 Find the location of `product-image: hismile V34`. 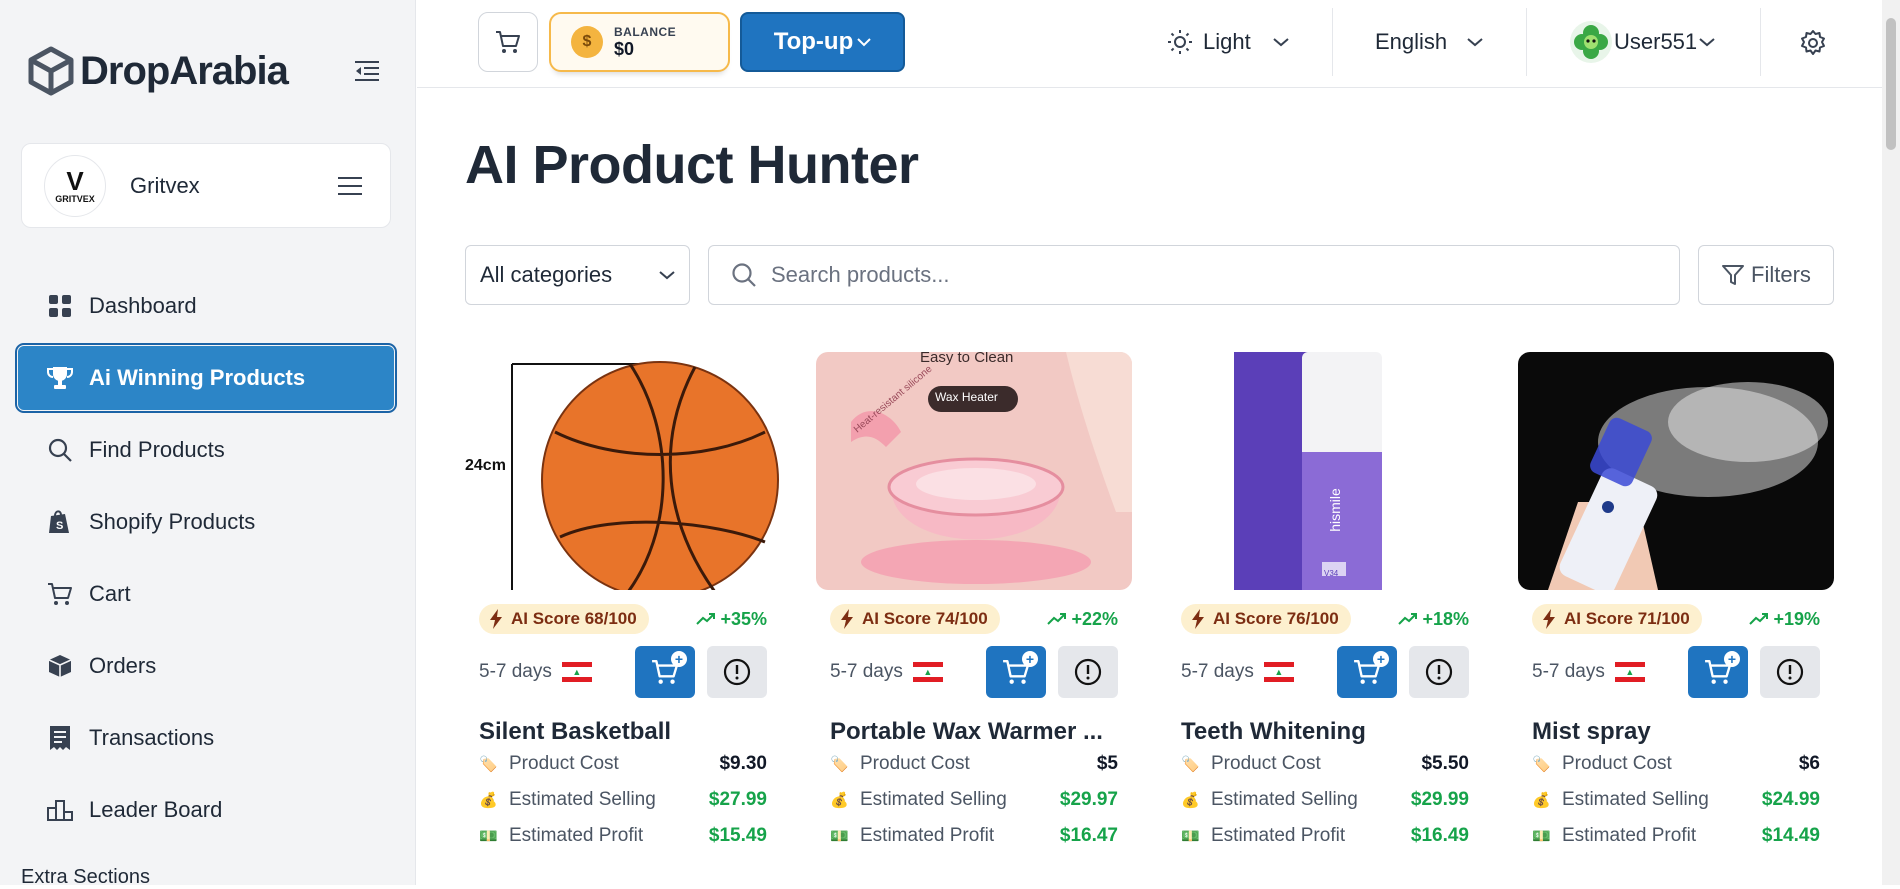

product-image: hismile V34 is located at coordinates (1325, 471).